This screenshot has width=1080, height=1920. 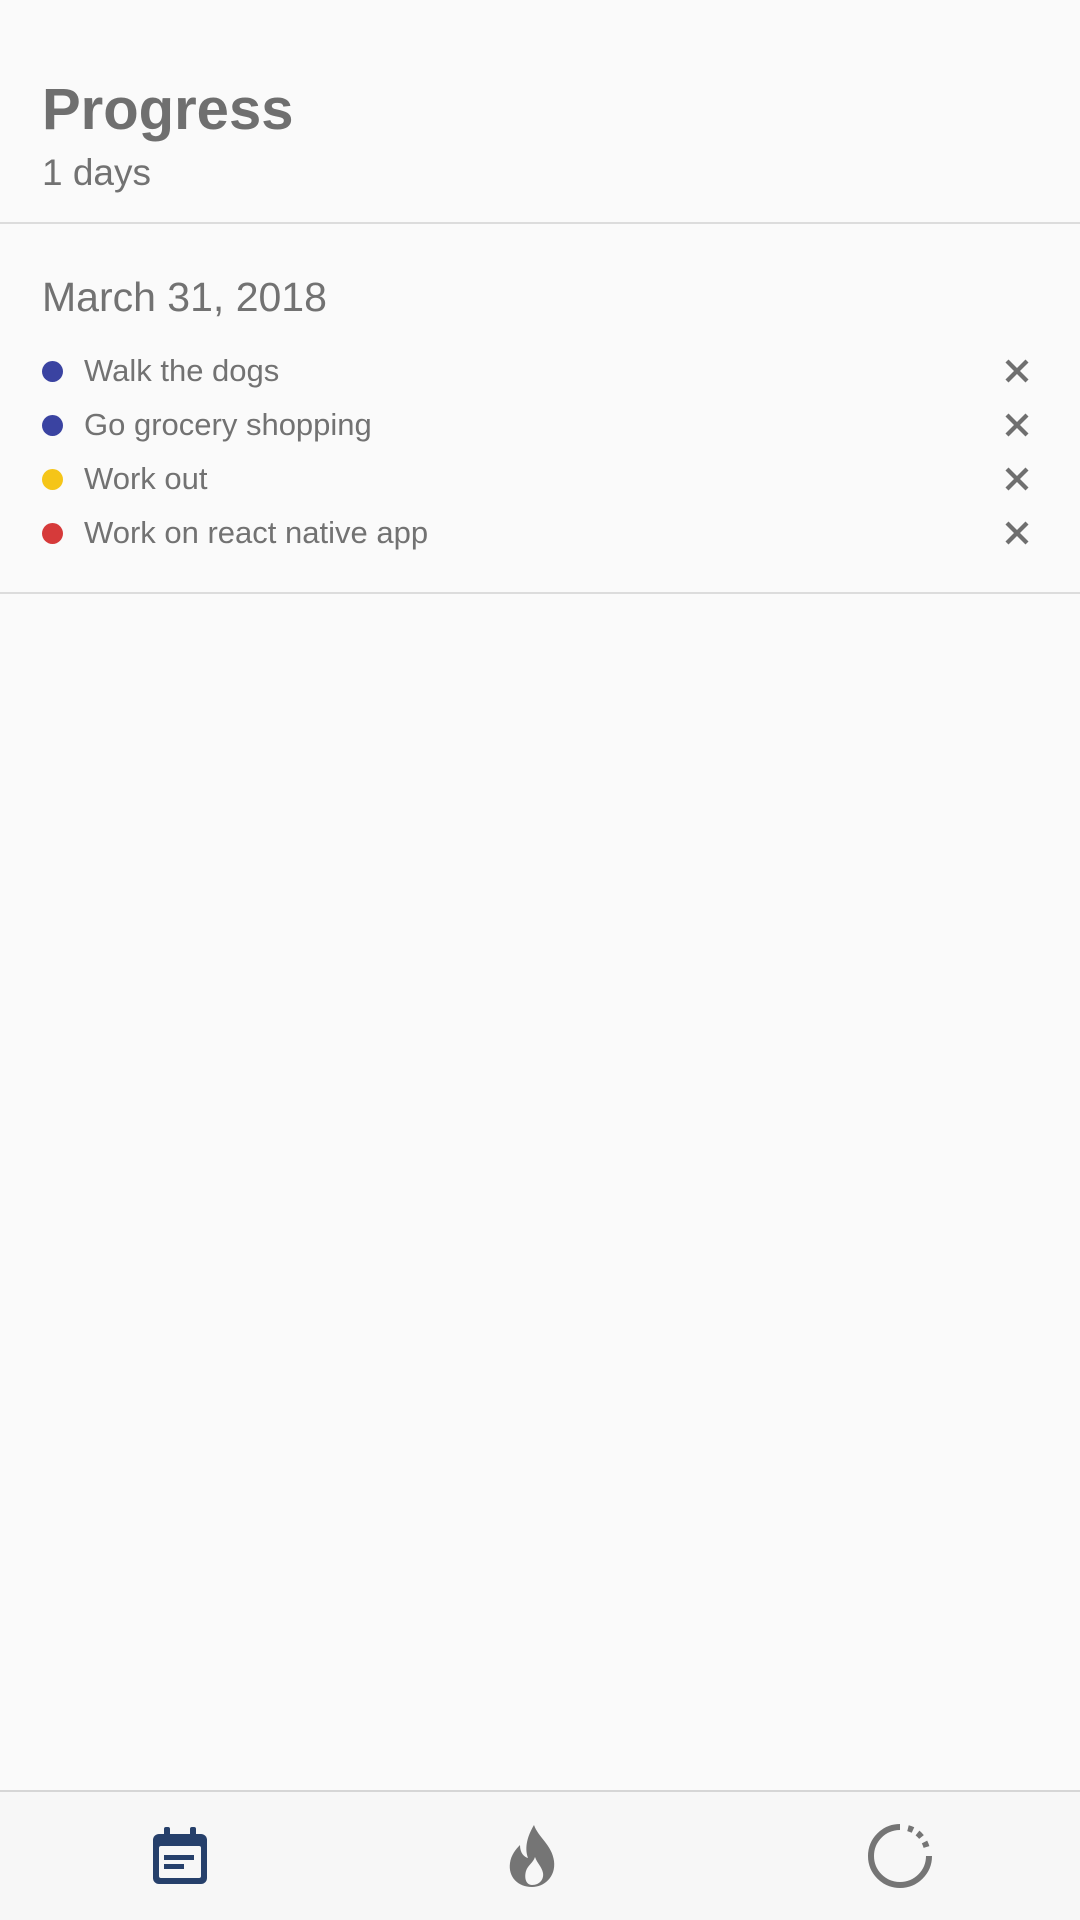 What do you see at coordinates (168, 109) in the screenshot?
I see `page-title: Progress` at bounding box center [168, 109].